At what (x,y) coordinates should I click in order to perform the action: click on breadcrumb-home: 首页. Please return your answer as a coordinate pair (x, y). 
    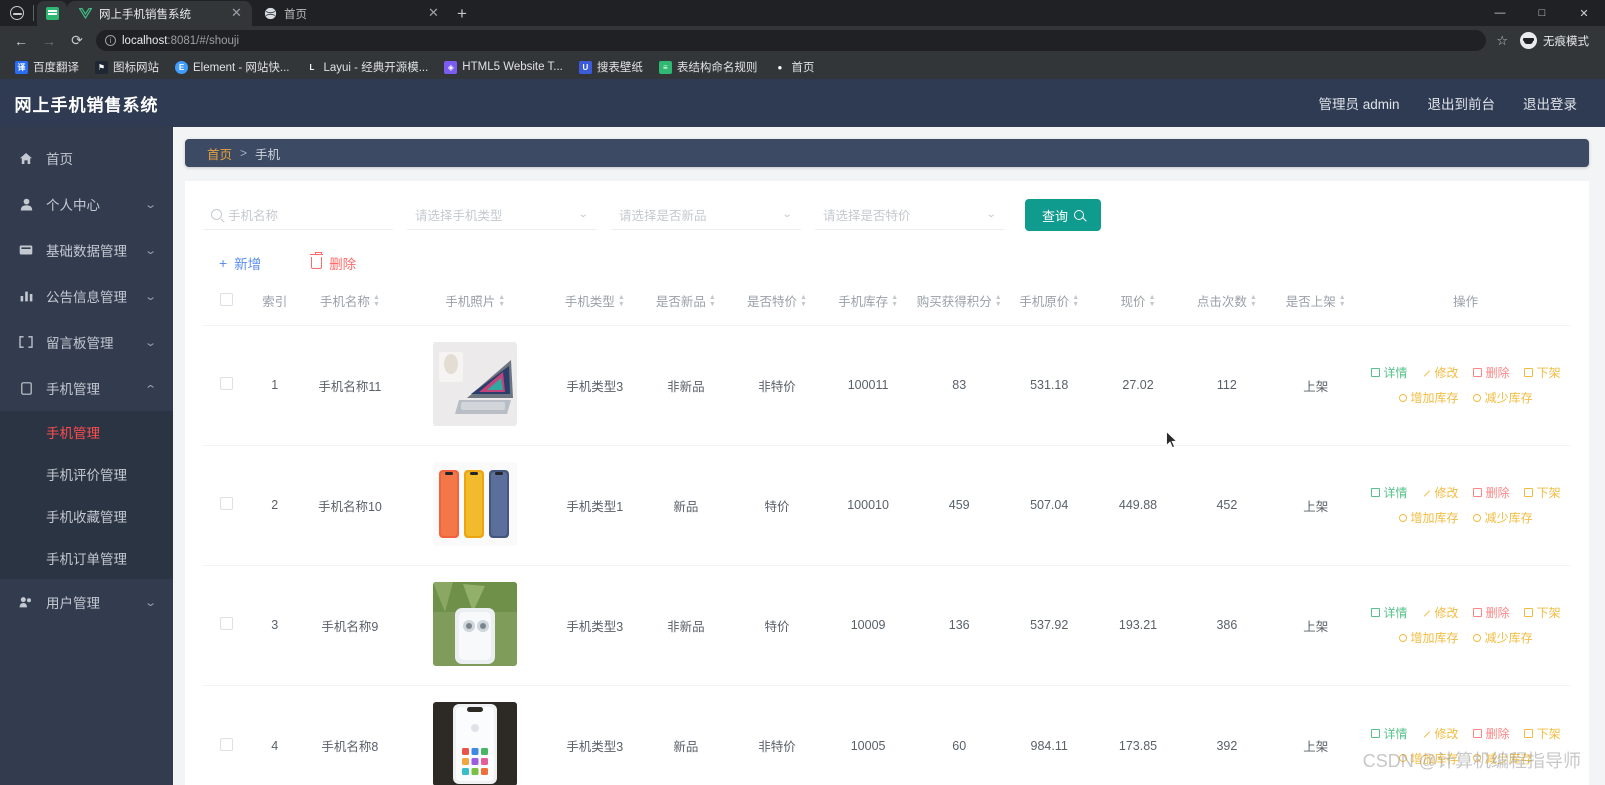
    Looking at the image, I should click on (219, 153).